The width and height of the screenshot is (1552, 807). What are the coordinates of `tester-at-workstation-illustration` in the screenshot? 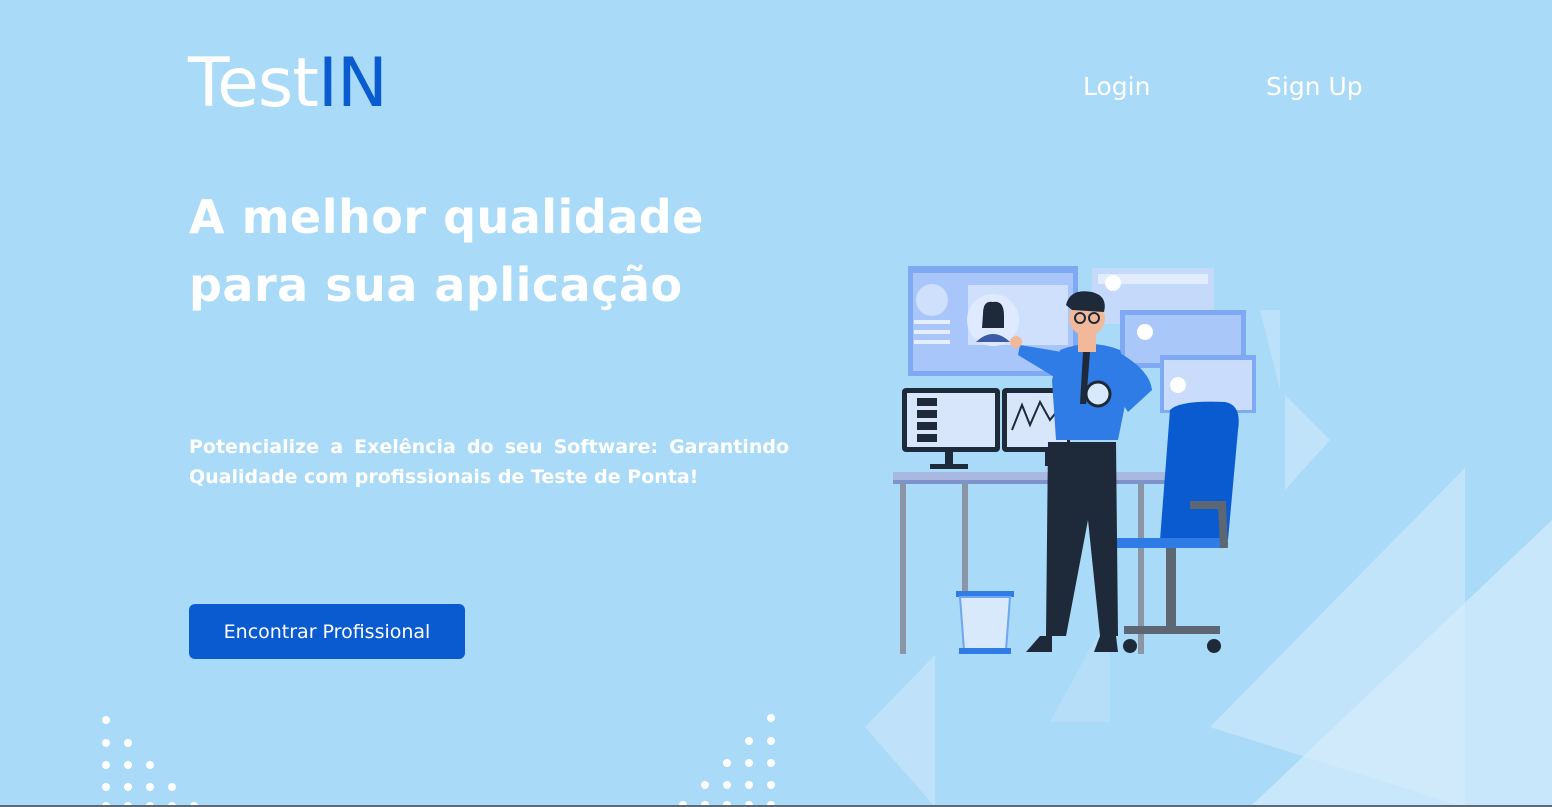 It's located at (1074, 460).